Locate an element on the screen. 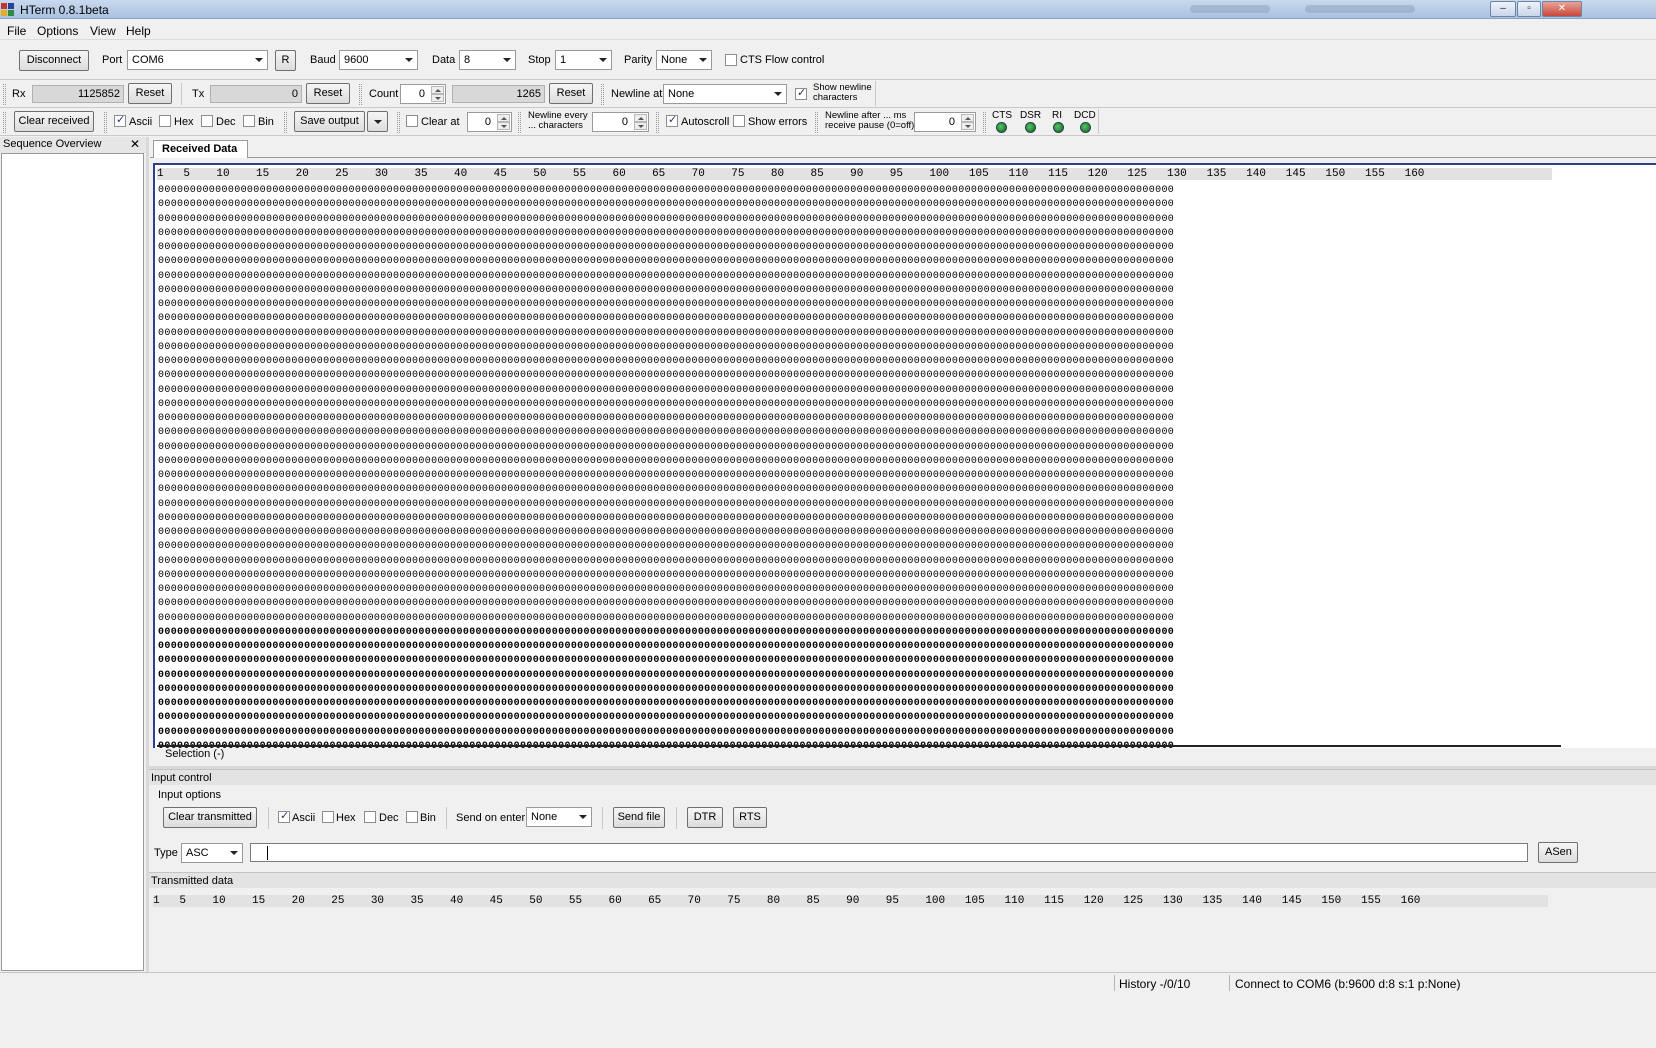 The image size is (1656, 1048). rx-bin-checkbox is located at coordinates (249, 121).